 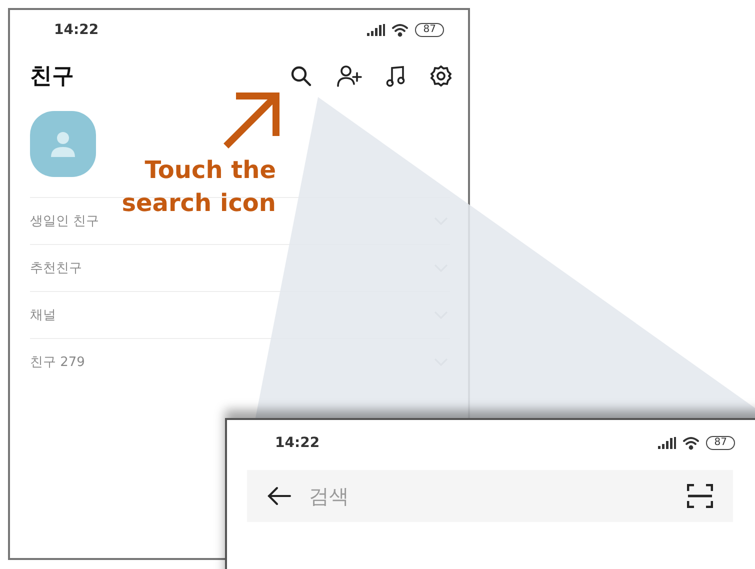 I want to click on section-label: 생일인 친구, so click(x=65, y=221).